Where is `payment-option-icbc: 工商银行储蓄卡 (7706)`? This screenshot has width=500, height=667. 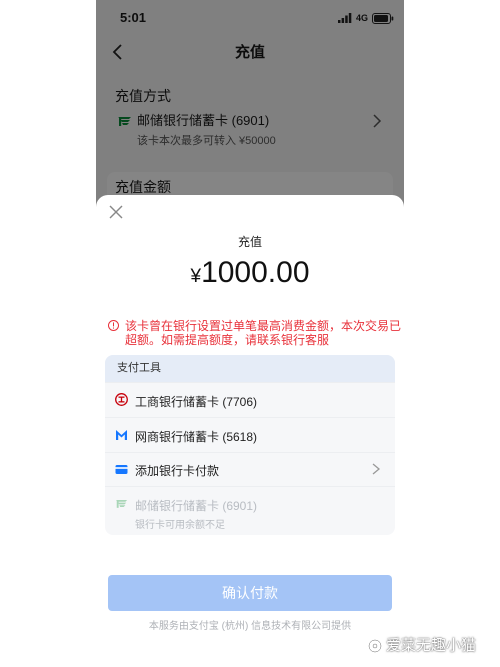
payment-option-icbc: 工商银行储蓄卡 (7706) is located at coordinates (250, 399).